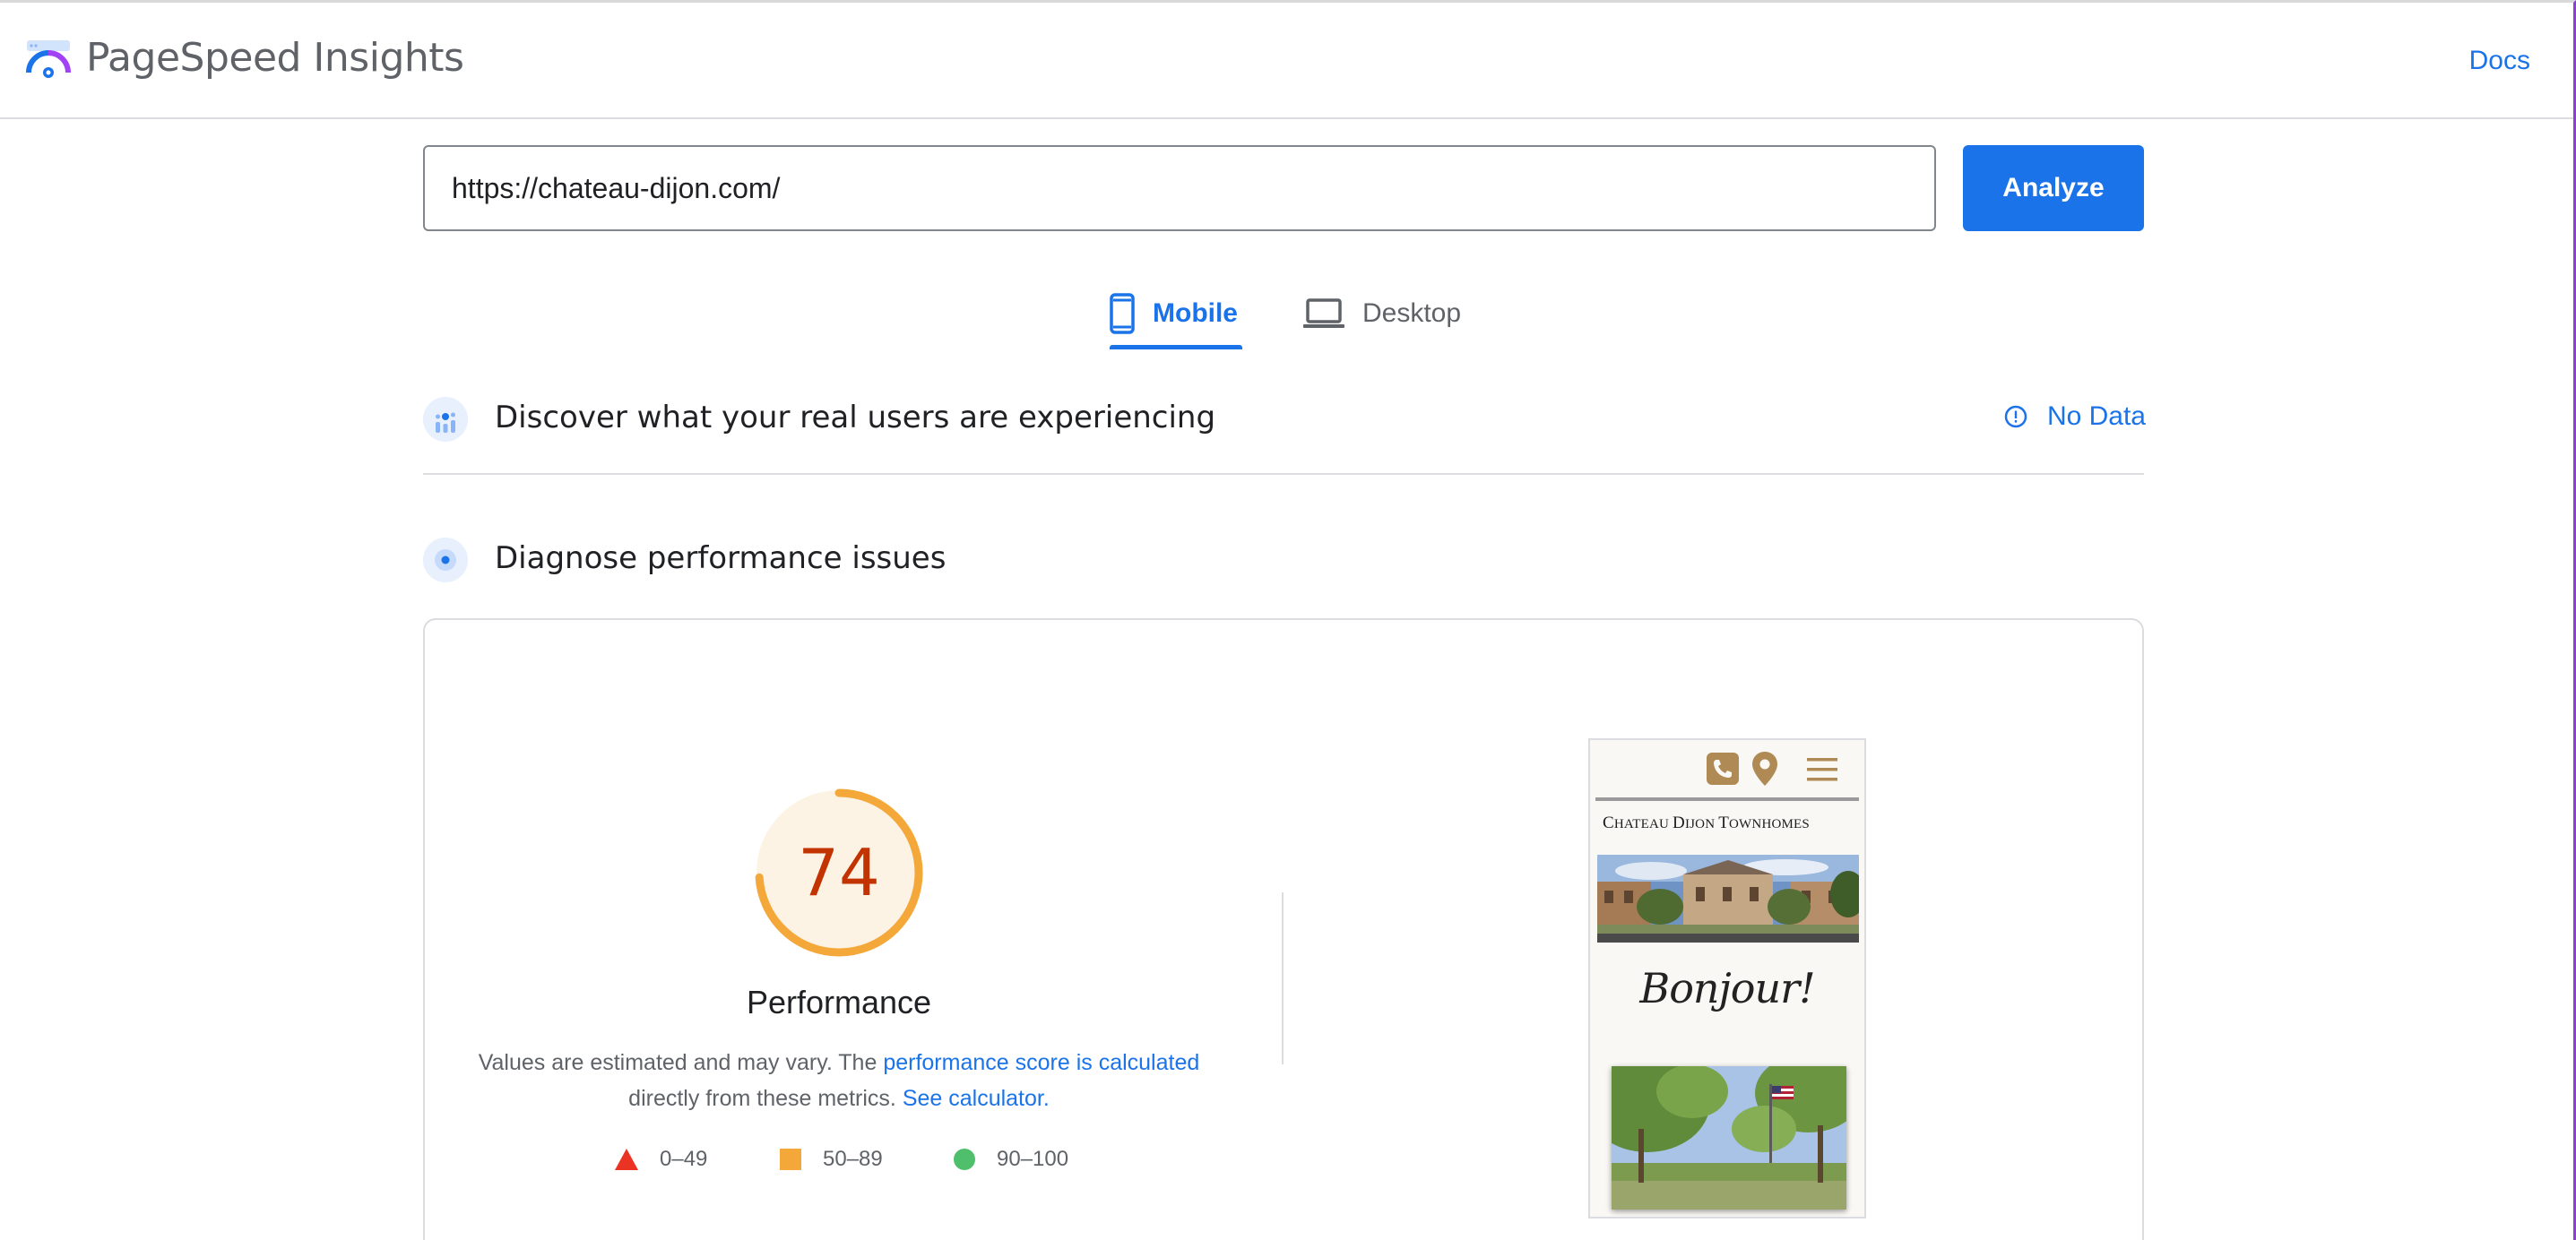 This screenshot has width=2576, height=1240. What do you see at coordinates (1723, 769) in the screenshot?
I see `phone-call-icon` at bounding box center [1723, 769].